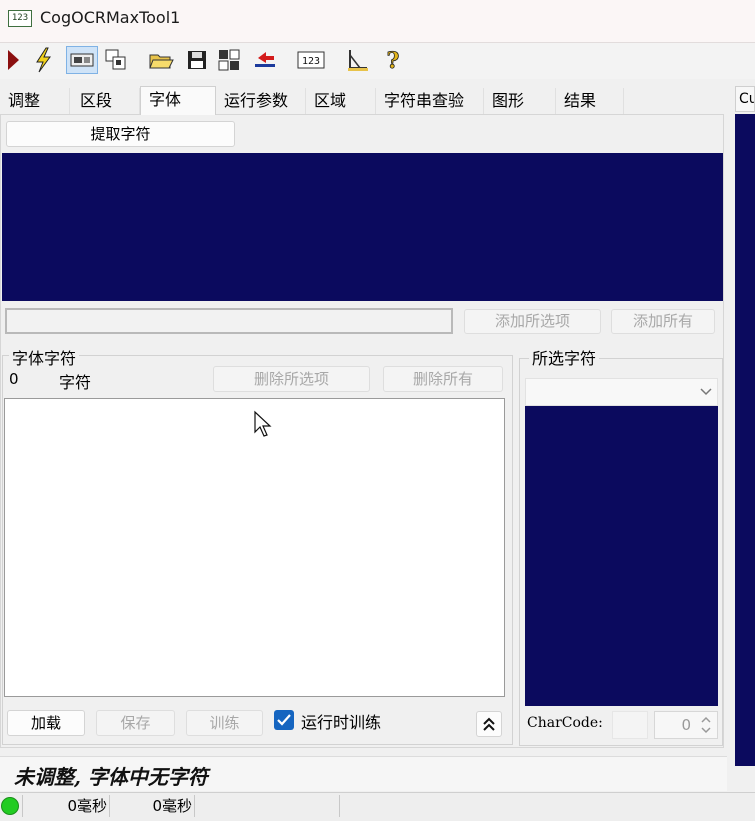 The image size is (755, 821). I want to click on collapse-button, so click(489, 724).